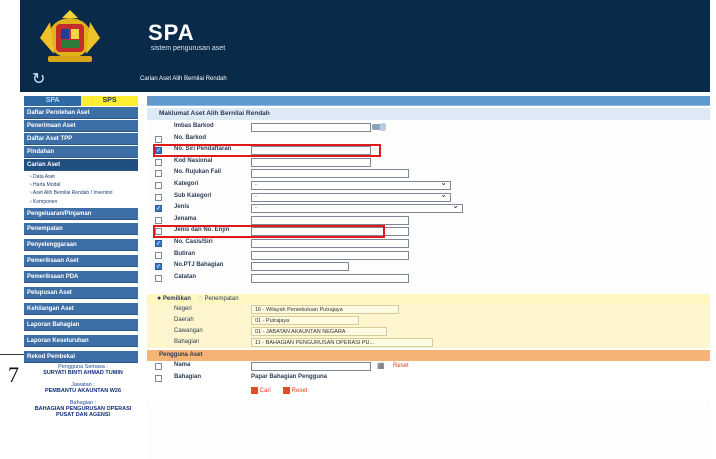  I want to click on action-buttons: Cari Reset, so click(428, 392).